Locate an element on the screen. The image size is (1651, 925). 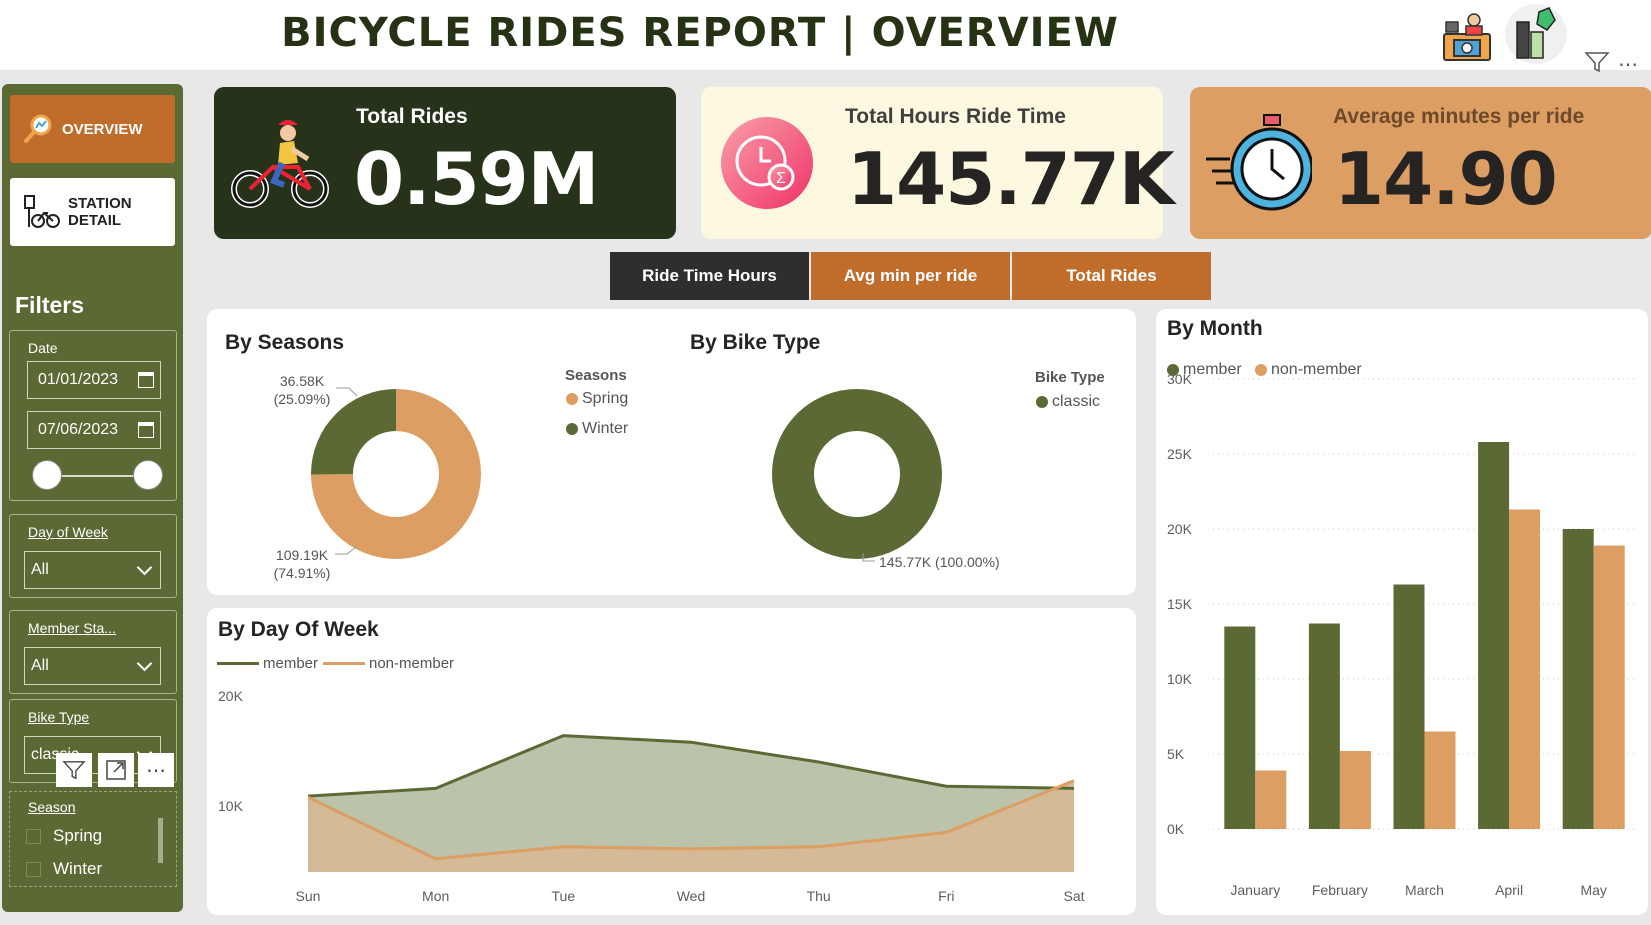
station-nav-label-1: STATION is located at coordinates (100, 203).